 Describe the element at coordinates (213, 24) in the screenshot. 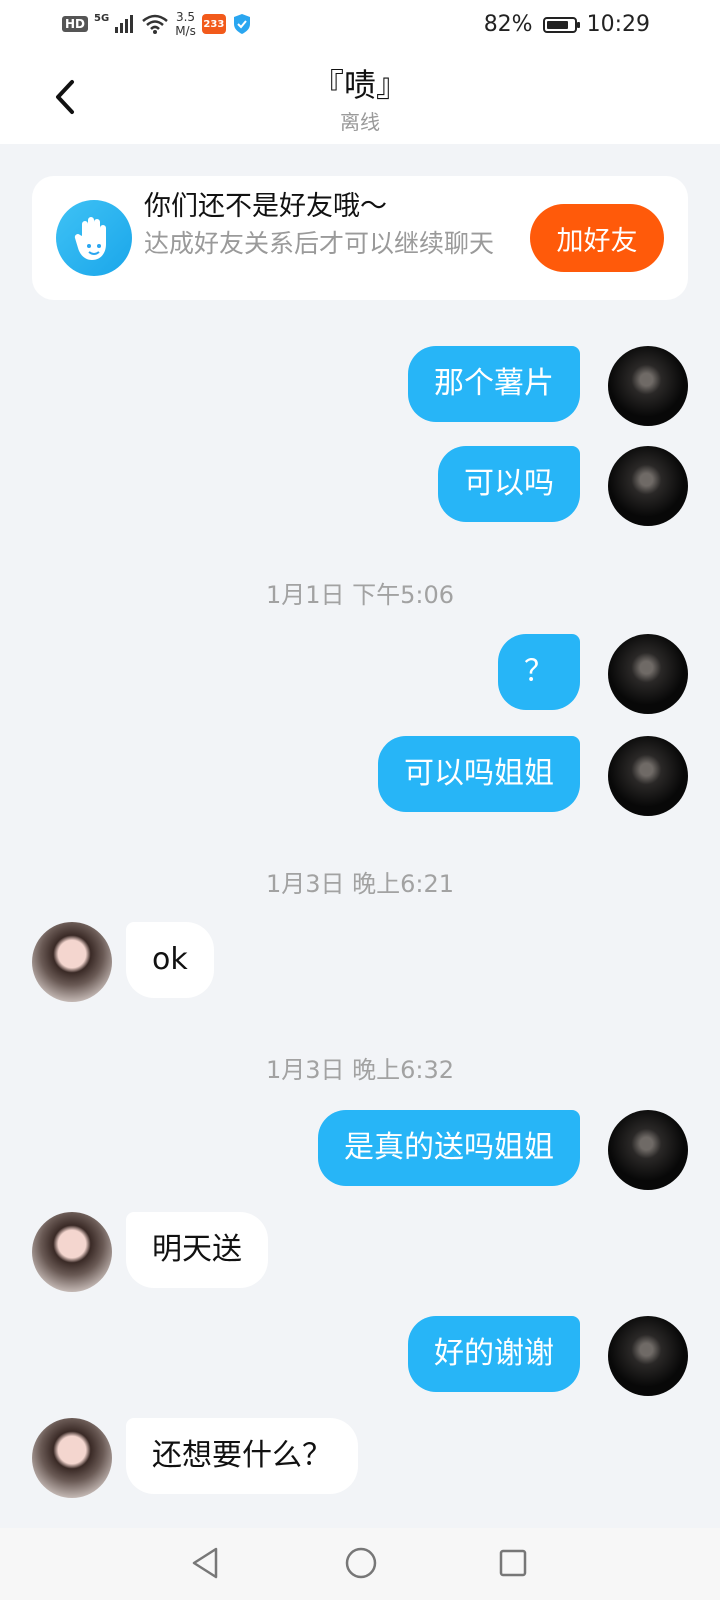

I see `app-notification-icon: 233` at that location.